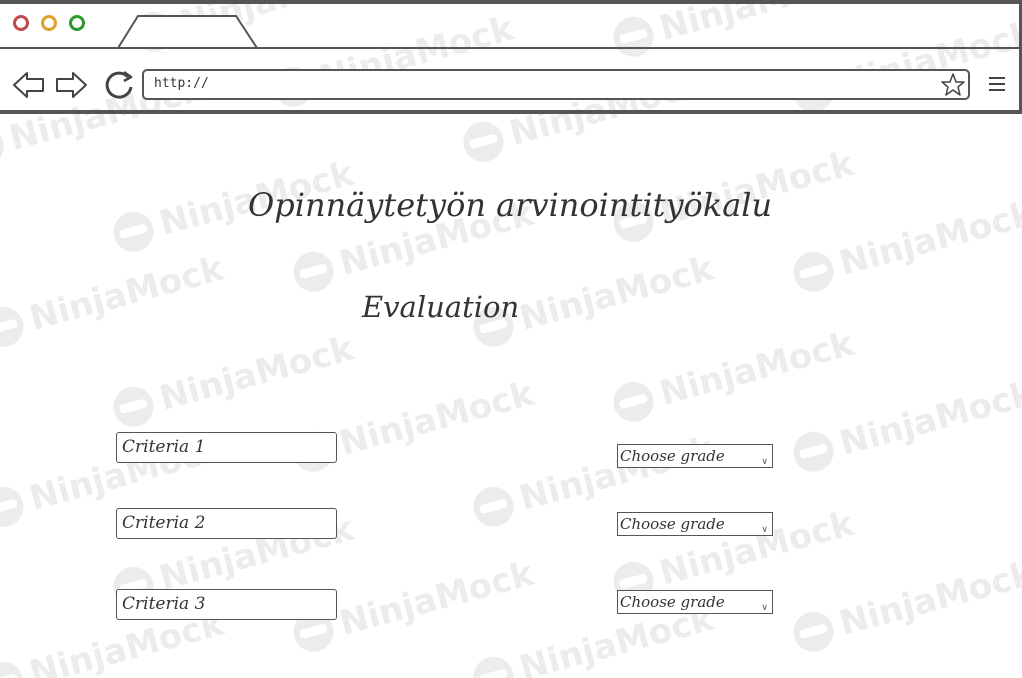 The width and height of the screenshot is (1022, 678). Describe the element at coordinates (181, 83) in the screenshot. I see `address-bar-text: http://` at that location.